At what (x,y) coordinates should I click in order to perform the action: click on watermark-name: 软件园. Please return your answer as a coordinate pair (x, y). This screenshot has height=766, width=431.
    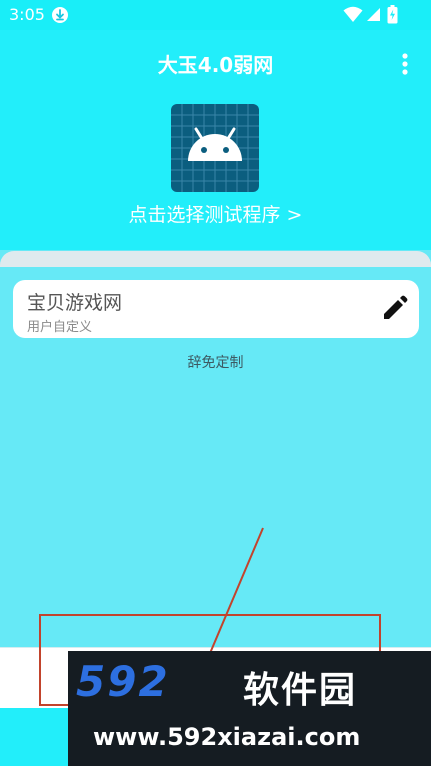
    Looking at the image, I should click on (300, 690).